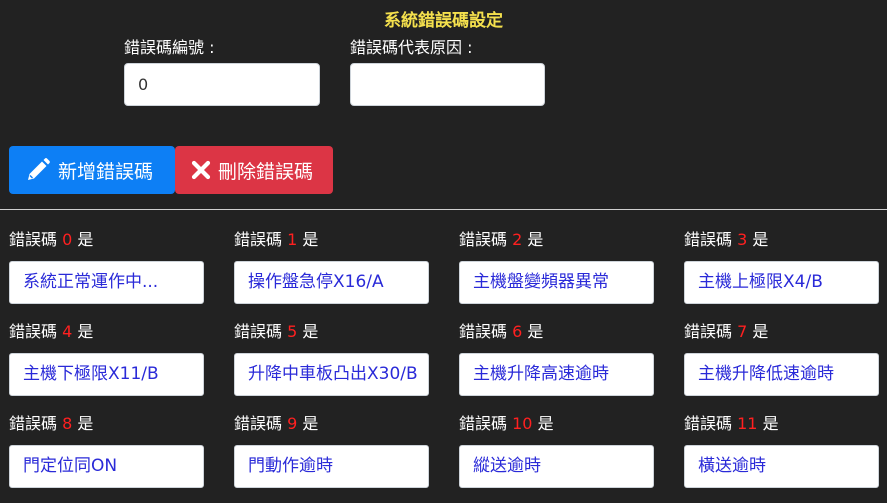 This screenshot has width=887, height=503. Describe the element at coordinates (556, 424) in the screenshot. I see `error-code-label: 錯誤碼 10 是` at that location.